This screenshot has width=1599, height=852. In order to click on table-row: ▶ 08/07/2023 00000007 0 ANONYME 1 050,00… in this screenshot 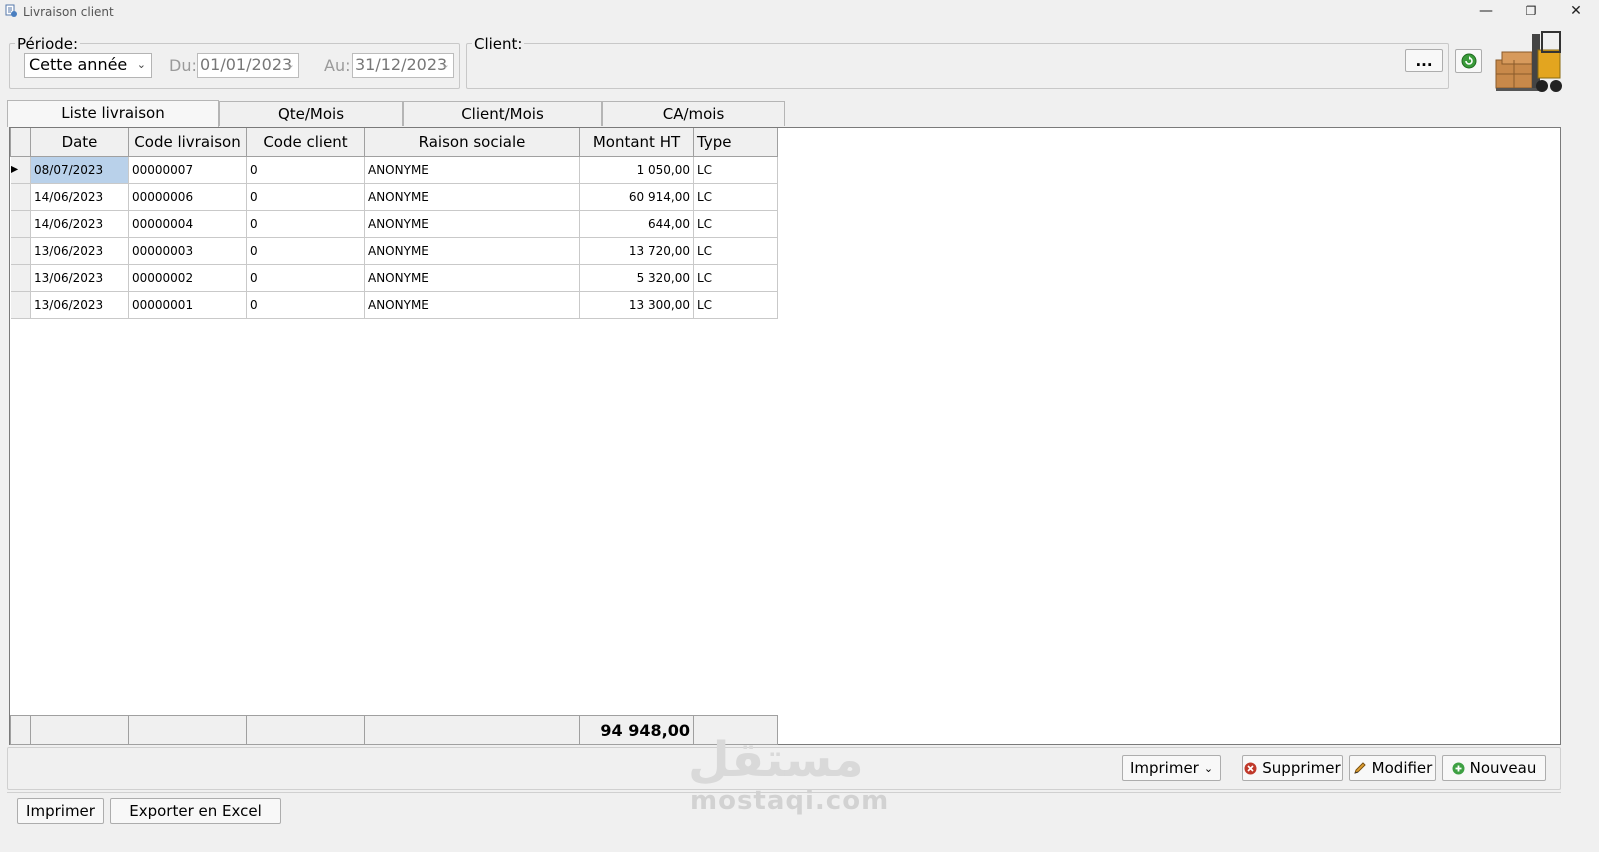, I will do `click(394, 169)`.